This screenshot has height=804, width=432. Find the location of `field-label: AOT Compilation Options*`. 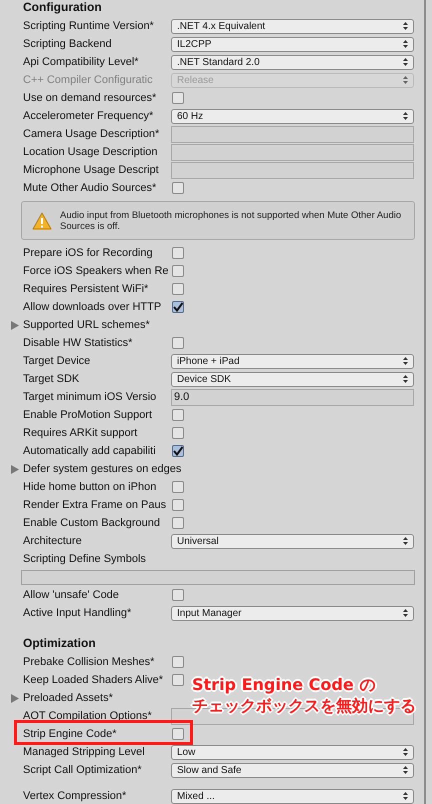

field-label: AOT Compilation Options* is located at coordinates (88, 716).